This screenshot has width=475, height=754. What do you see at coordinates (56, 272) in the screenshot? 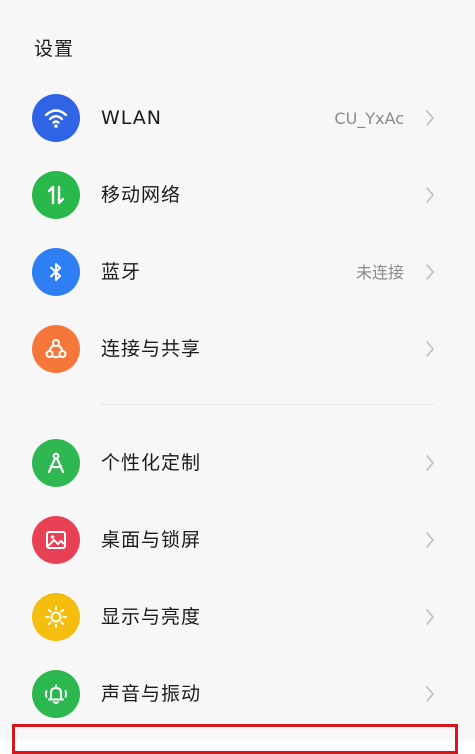
I see `bluetooth-icon` at bounding box center [56, 272].